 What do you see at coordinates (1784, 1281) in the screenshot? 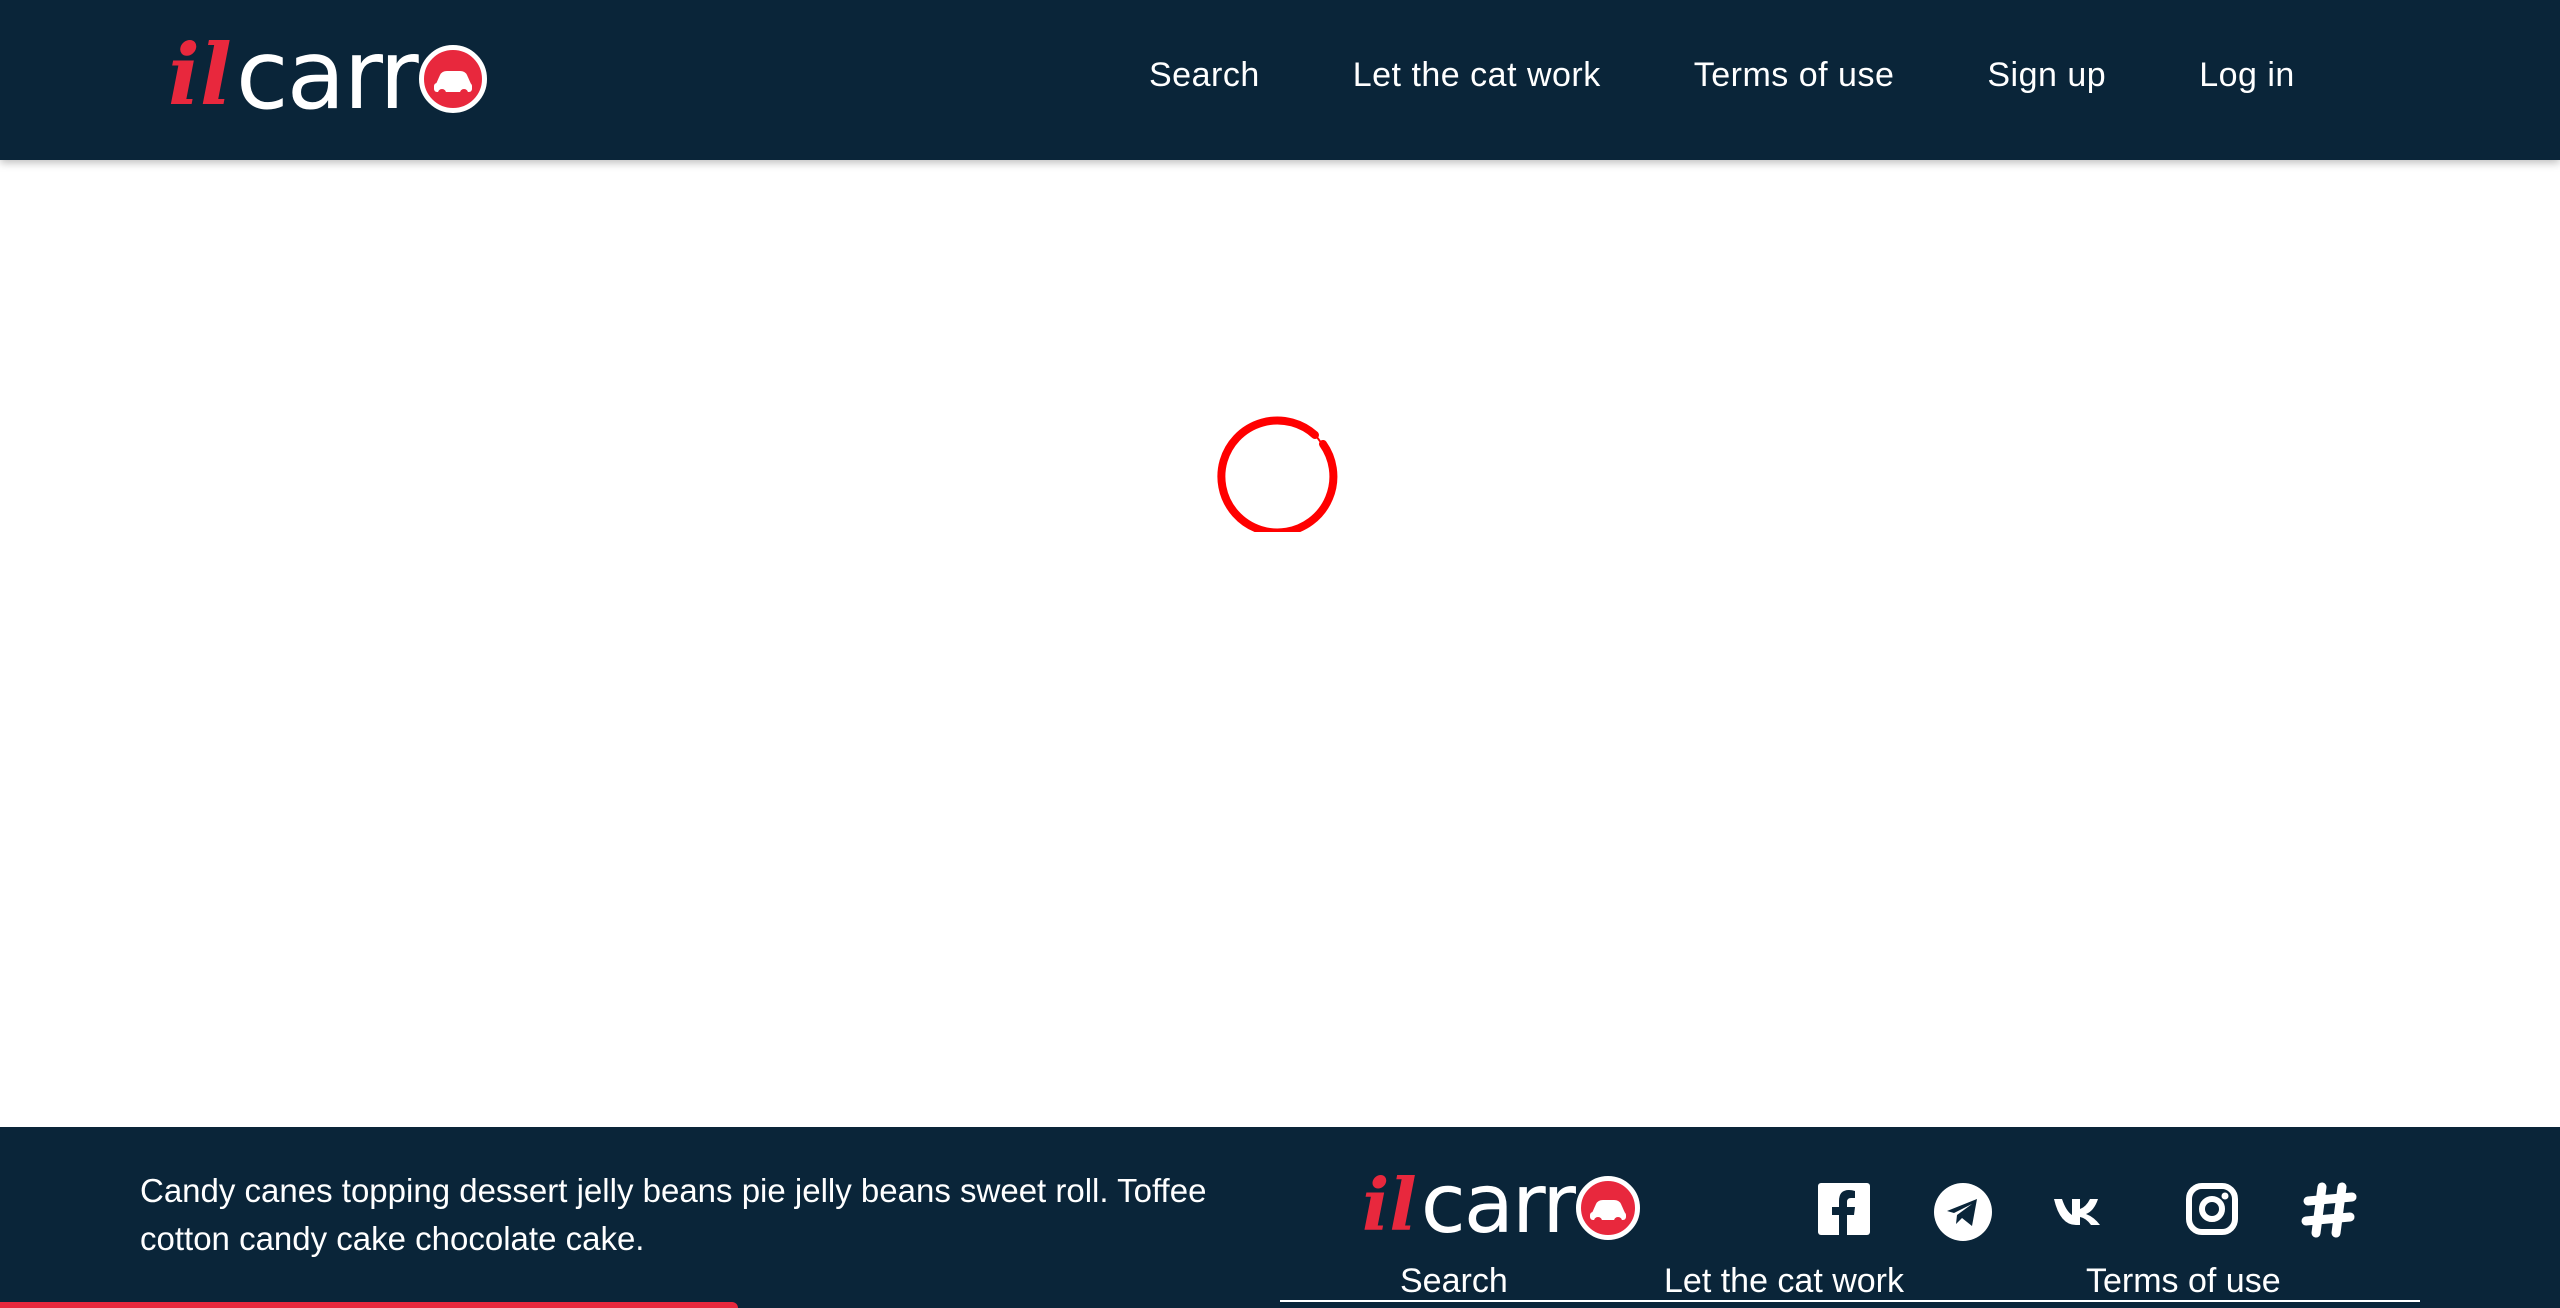
I see `footer-nav-let-the-cat-work: Let the cat work` at bounding box center [1784, 1281].